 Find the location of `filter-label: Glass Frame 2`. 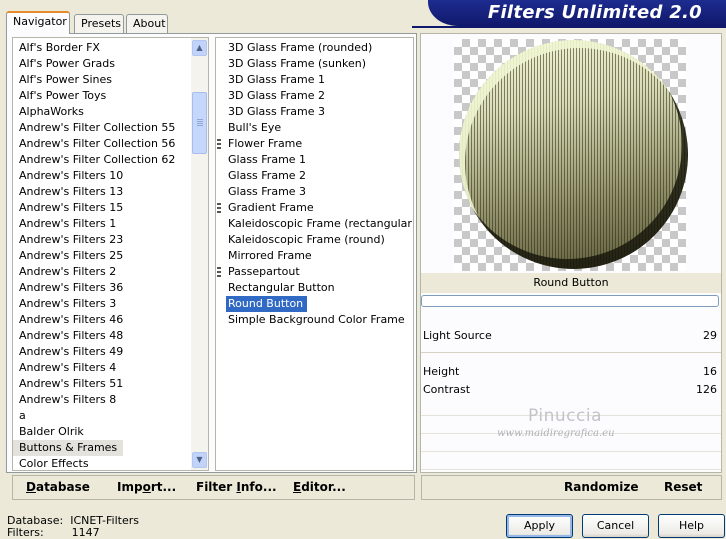

filter-label: Glass Frame 2 is located at coordinates (267, 175).